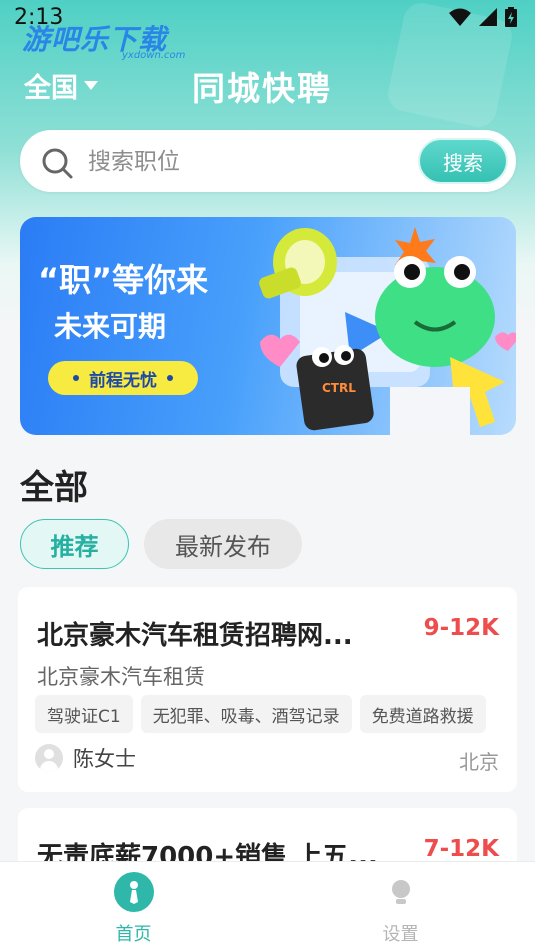  I want to click on status-icons, so click(483, 17).